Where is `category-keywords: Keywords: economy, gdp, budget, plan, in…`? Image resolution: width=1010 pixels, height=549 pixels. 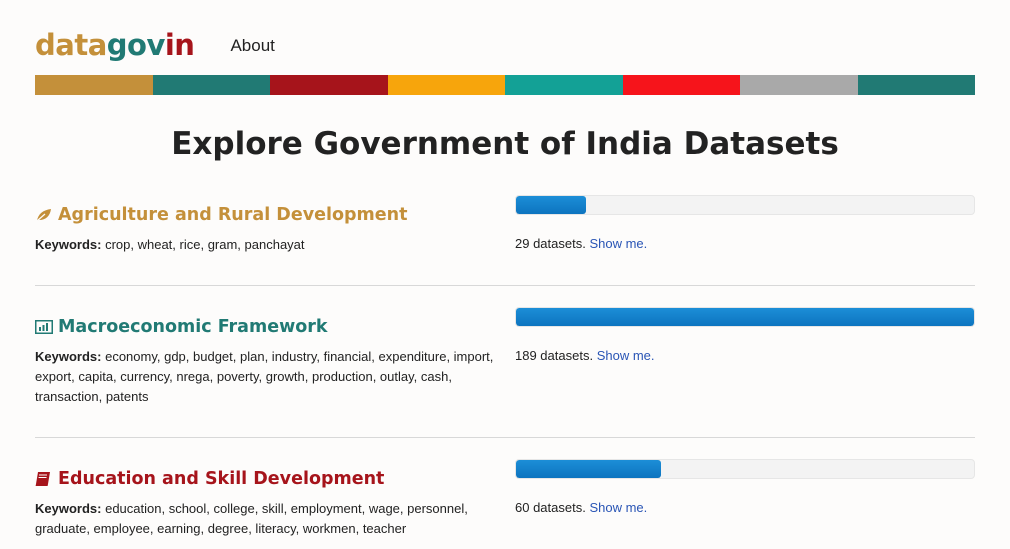
category-keywords: Keywords: economy, gdp, budget, plan, in… is located at coordinates (265, 377).